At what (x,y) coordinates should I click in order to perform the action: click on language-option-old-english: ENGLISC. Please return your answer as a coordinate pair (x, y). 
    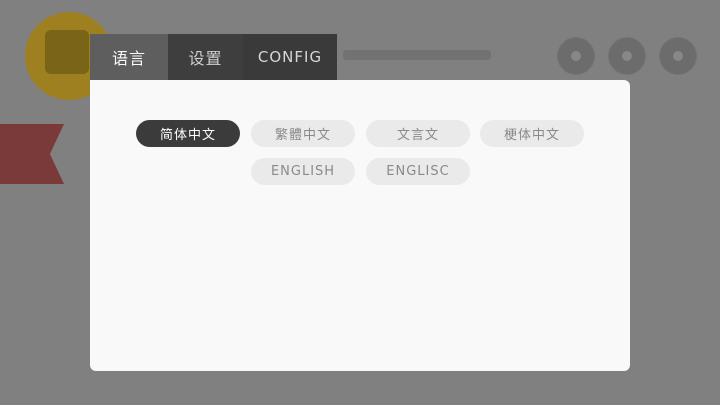
    Looking at the image, I should click on (418, 171).